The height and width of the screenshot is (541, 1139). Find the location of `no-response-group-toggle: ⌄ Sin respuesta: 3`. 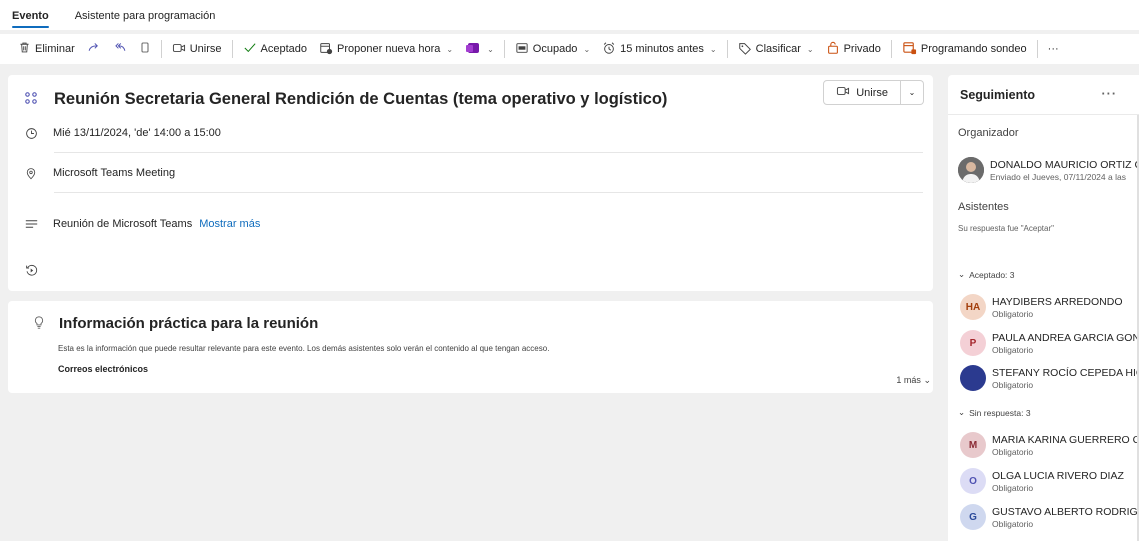

no-response-group-toggle: ⌄ Sin respuesta: 3 is located at coordinates (994, 412).